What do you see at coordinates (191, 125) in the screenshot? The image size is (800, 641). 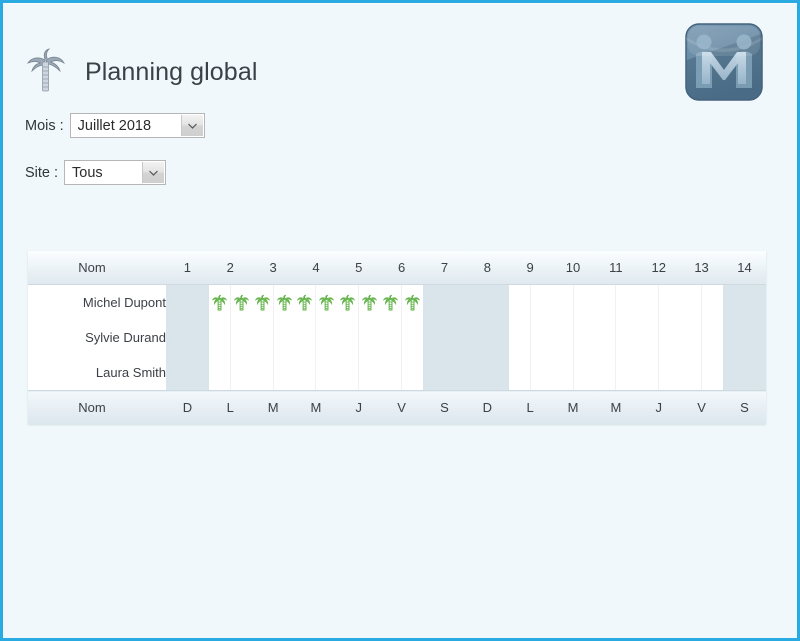 I see `chevron-down-icon` at bounding box center [191, 125].